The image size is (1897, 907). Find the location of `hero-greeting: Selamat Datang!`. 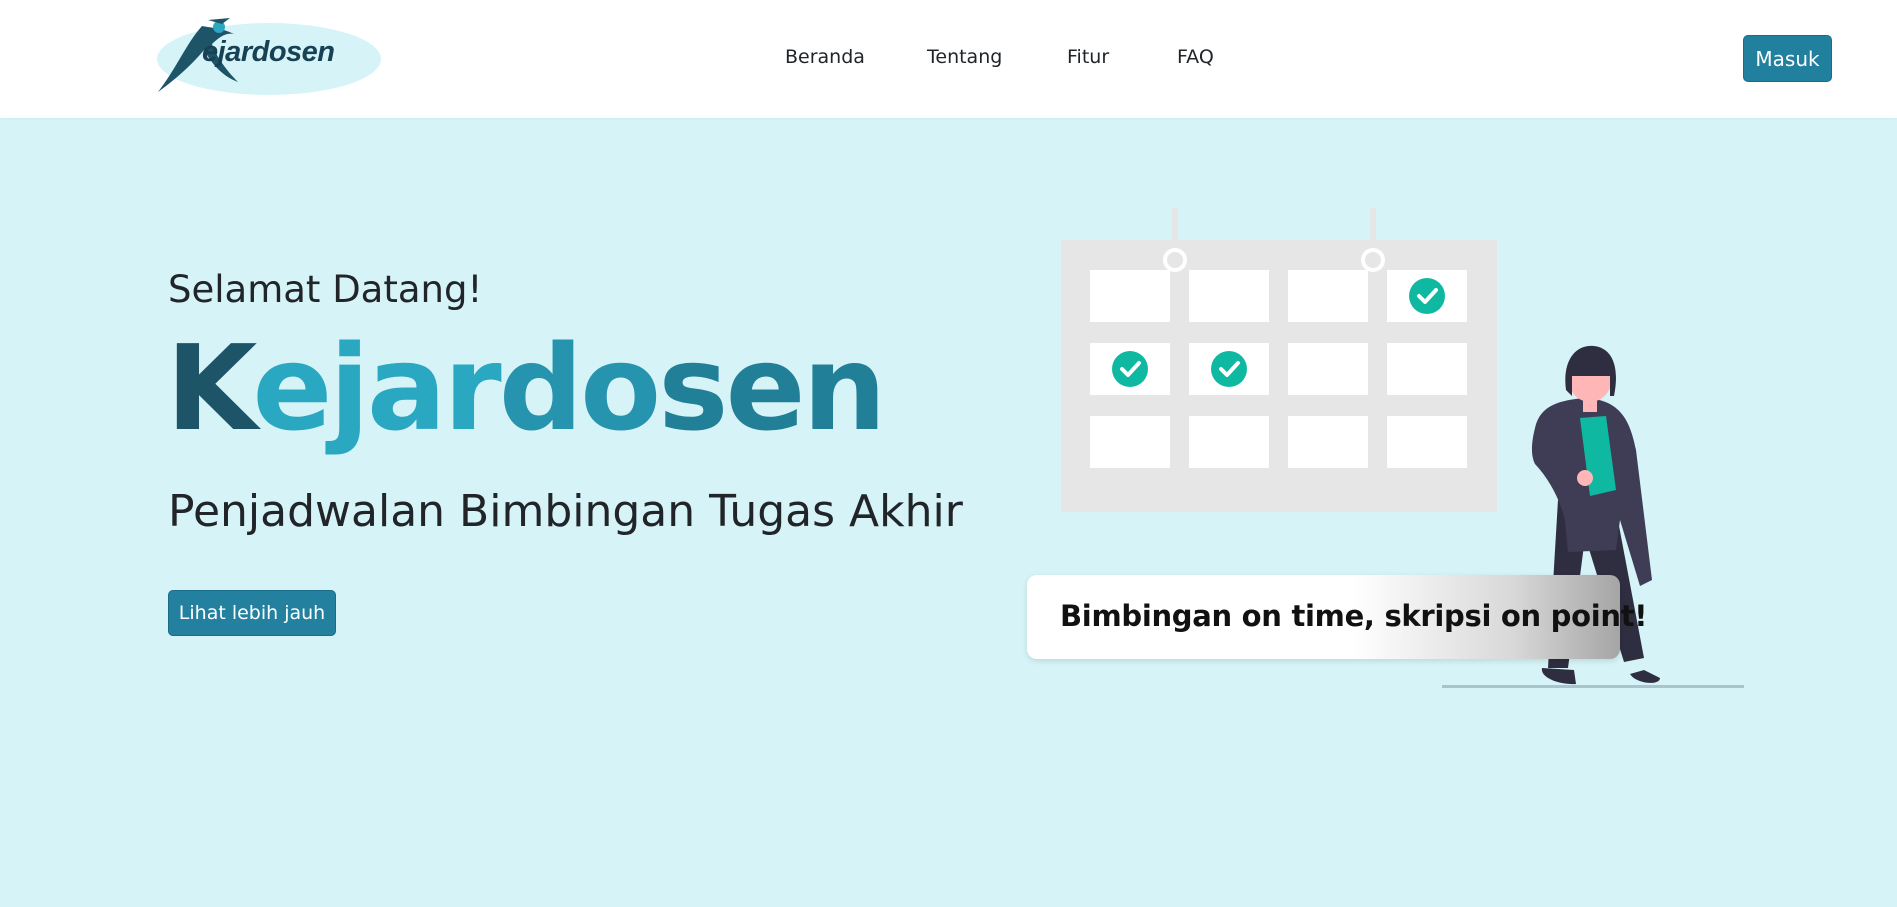

hero-greeting: Selamat Datang! is located at coordinates (325, 289).